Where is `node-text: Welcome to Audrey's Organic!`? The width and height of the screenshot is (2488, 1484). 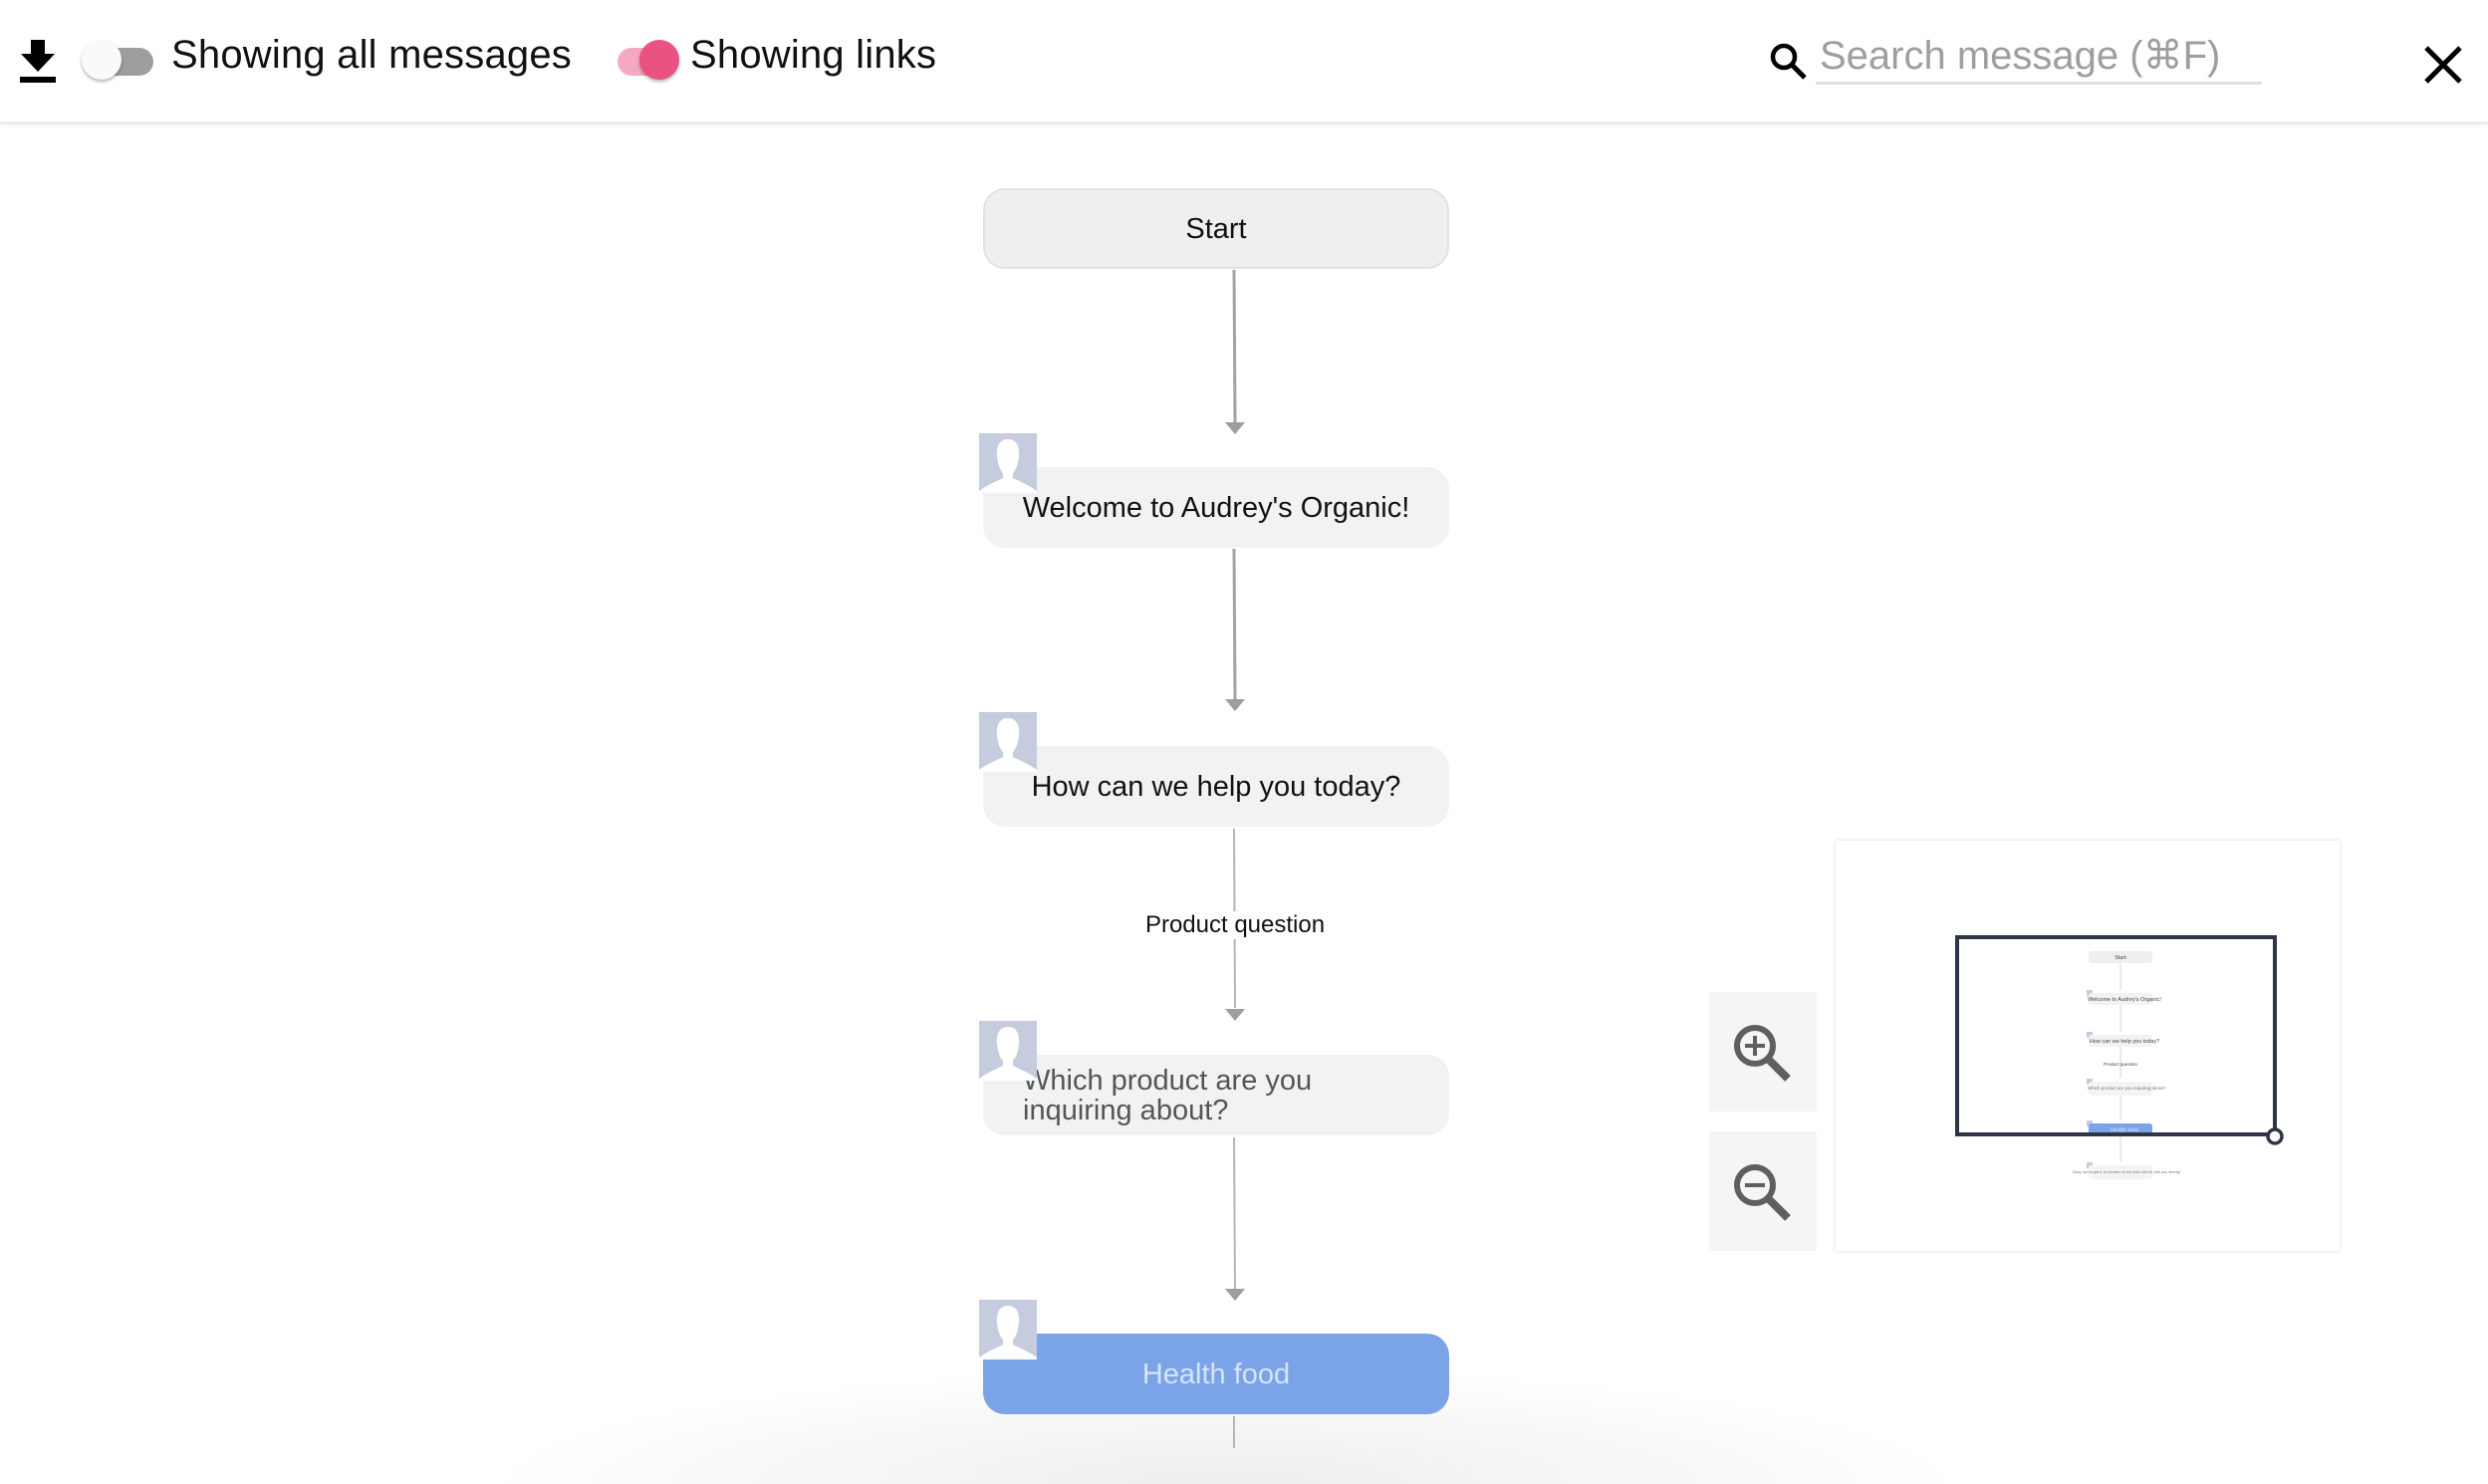 node-text: Welcome to Audrey's Organic! is located at coordinates (1216, 507).